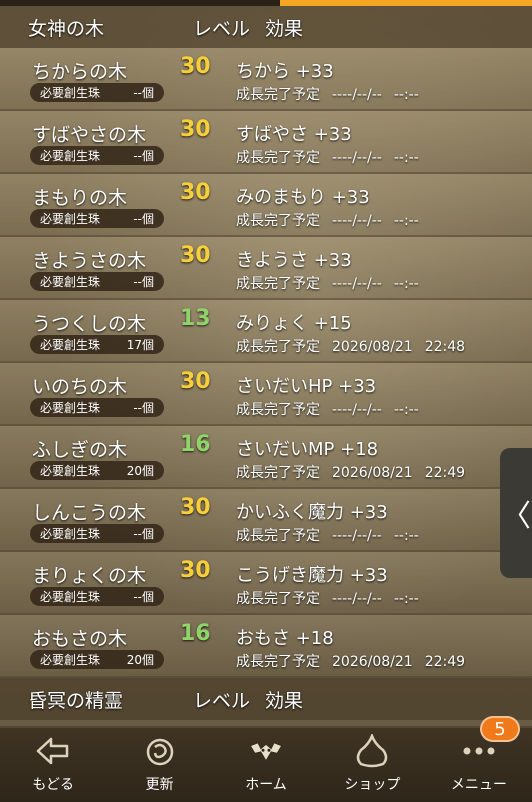 The width and height of the screenshot is (532, 802). Describe the element at coordinates (80, 72) in the screenshot. I see `tree-name: ちからの木` at that location.